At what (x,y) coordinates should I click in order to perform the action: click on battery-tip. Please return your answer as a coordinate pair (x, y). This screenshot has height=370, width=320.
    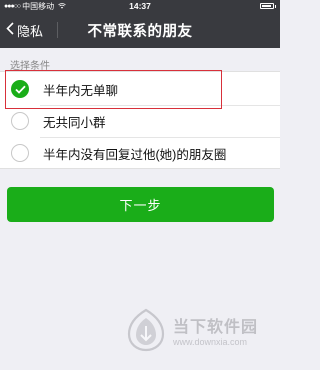
    Looking at the image, I should click on (275, 6).